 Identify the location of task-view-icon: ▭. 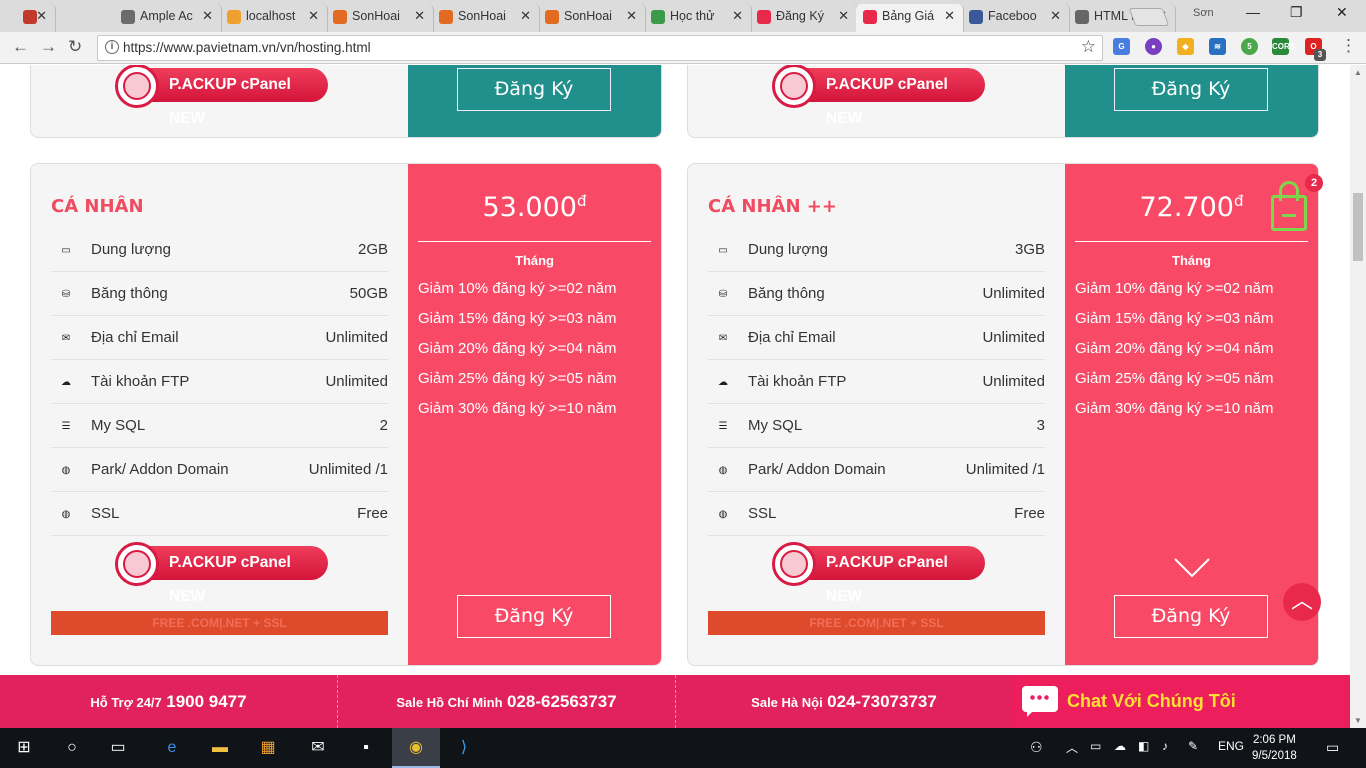
(118, 748).